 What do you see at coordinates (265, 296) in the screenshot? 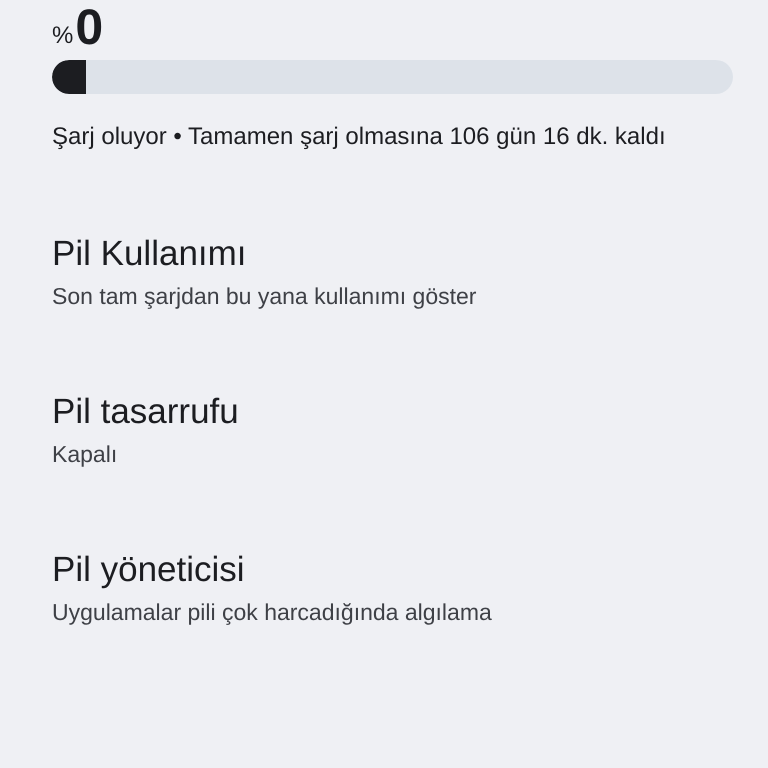
I see `setting-summary: Son tam şarjdan bu yana kullanımı göster` at bounding box center [265, 296].